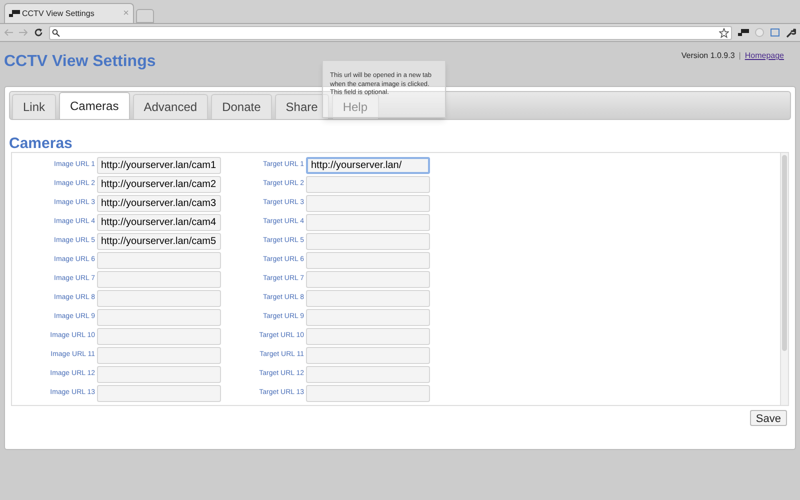 The image size is (800, 500). What do you see at coordinates (708, 56) in the screenshot?
I see `version-text: Version 1.0.9.3` at bounding box center [708, 56].